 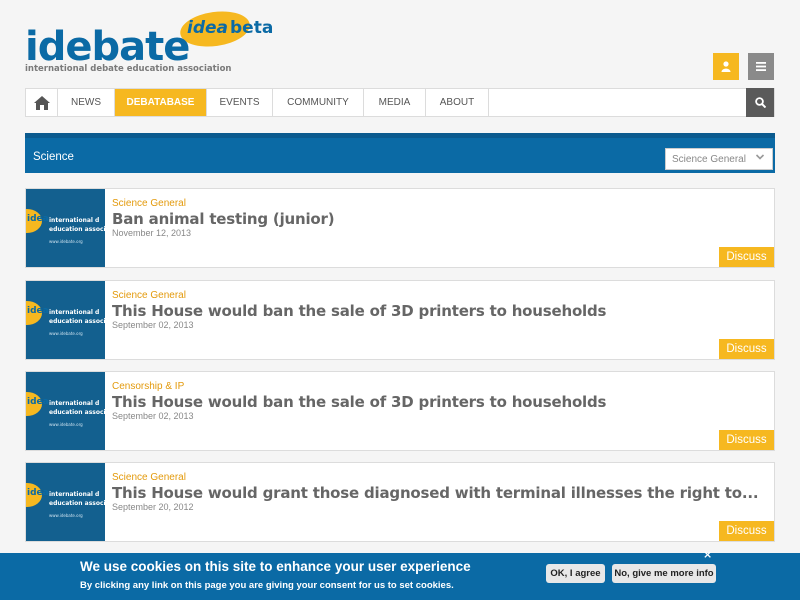 I want to click on menu-icon, so click(x=761, y=66).